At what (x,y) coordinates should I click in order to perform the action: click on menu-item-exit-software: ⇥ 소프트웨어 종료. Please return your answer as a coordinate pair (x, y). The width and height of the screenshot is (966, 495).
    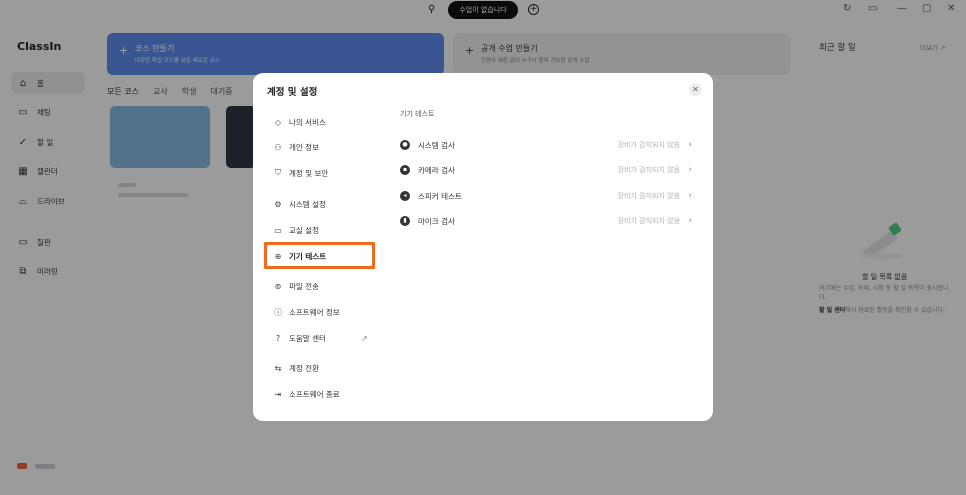
    Looking at the image, I should click on (306, 394).